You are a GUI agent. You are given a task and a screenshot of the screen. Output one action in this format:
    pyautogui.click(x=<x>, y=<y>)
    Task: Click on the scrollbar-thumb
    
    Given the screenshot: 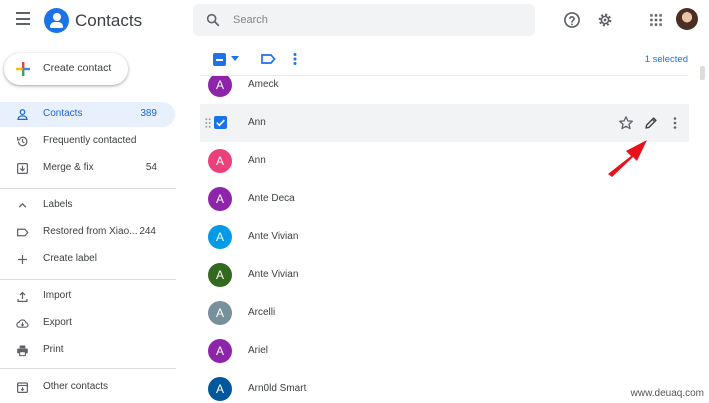 What is the action you would take?
    pyautogui.click(x=702, y=73)
    